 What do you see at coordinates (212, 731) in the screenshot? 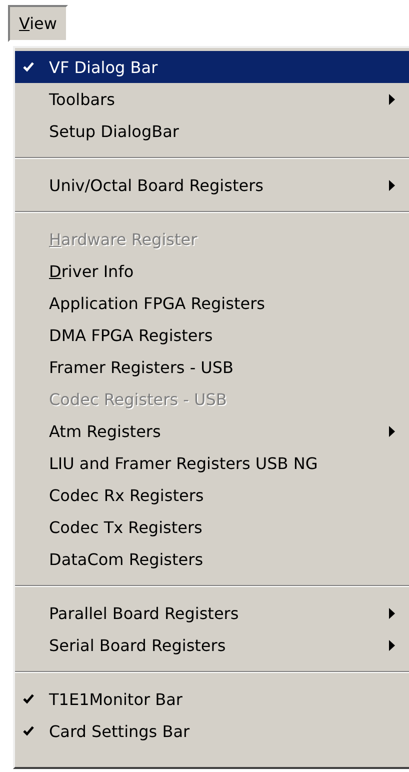
I see `menu-item: Card Settings Bar` at bounding box center [212, 731].